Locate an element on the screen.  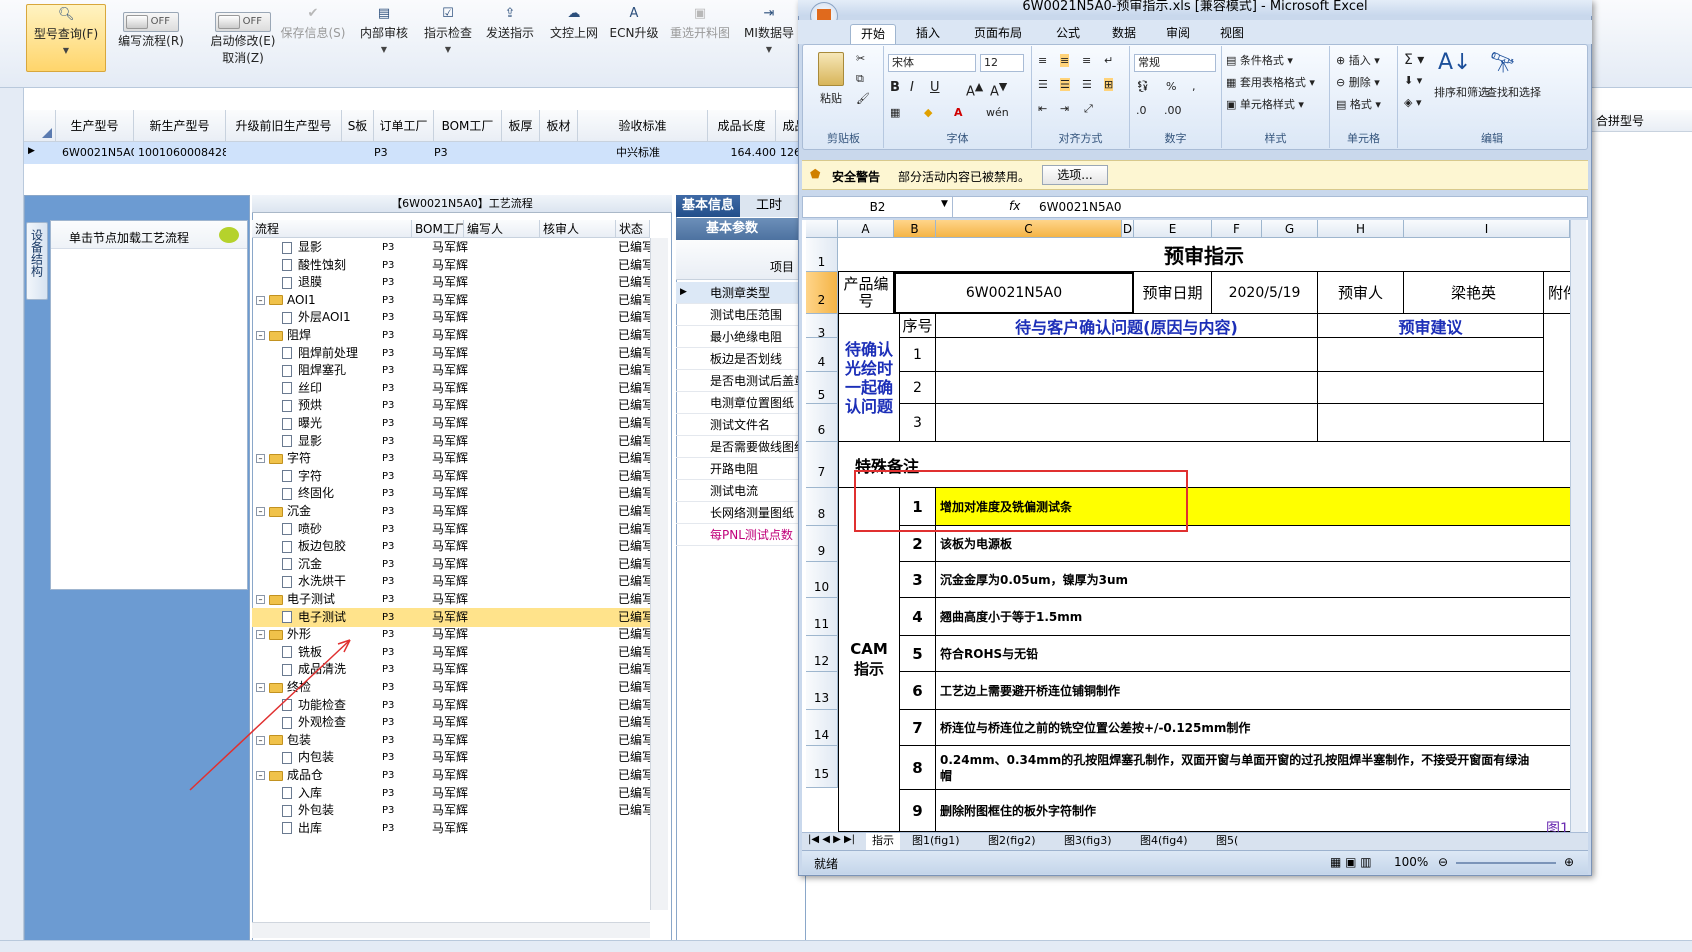
row-header: 2 is located at coordinates (822, 293).